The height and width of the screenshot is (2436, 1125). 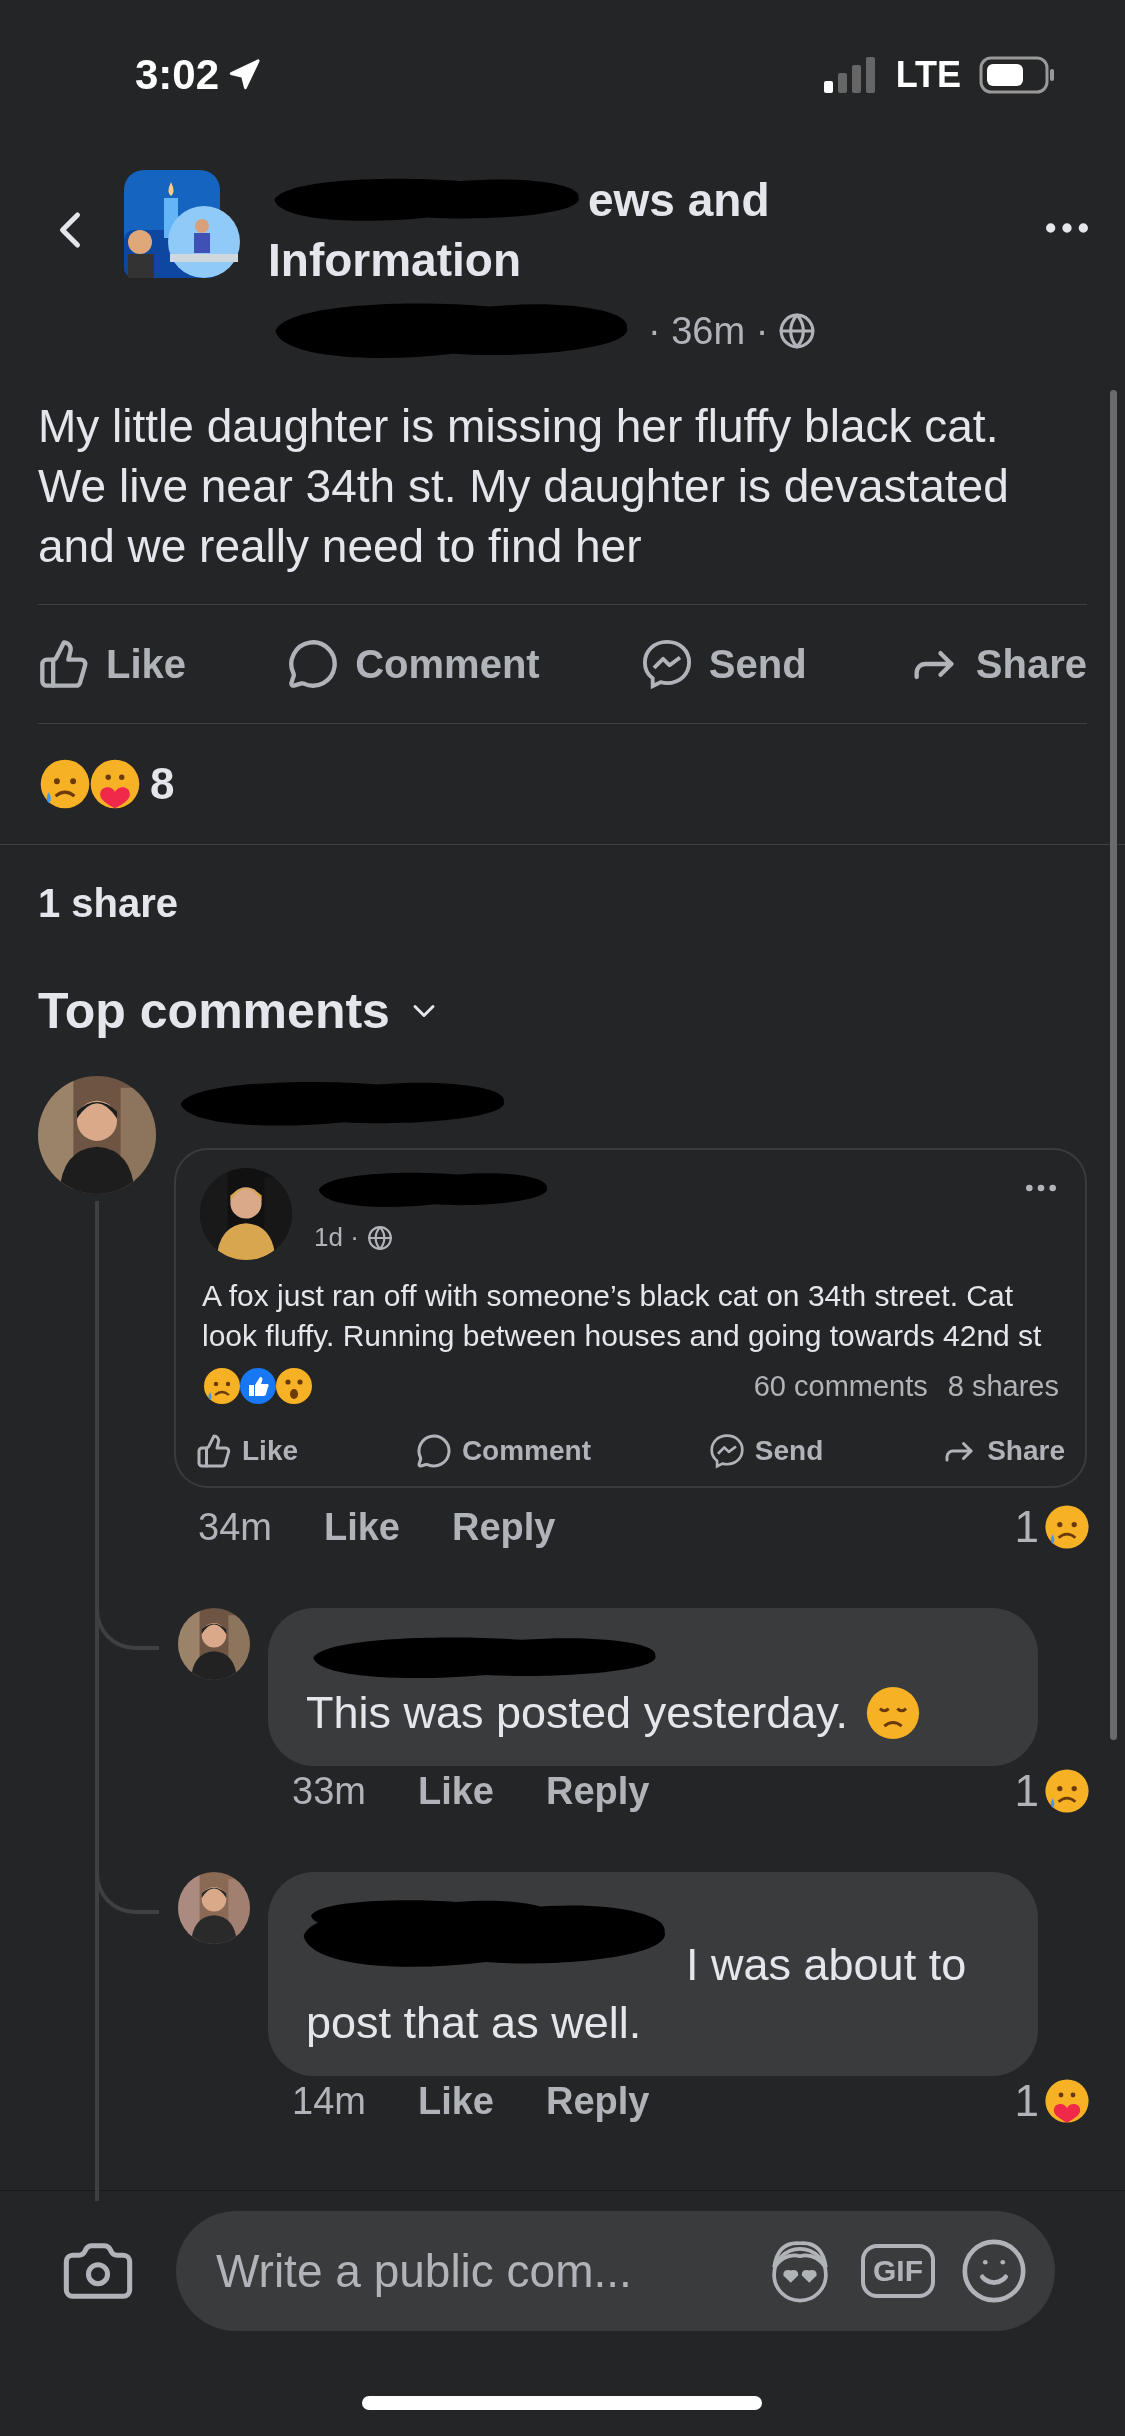 I want to click on comment-time: 34m, so click(x=235, y=1527).